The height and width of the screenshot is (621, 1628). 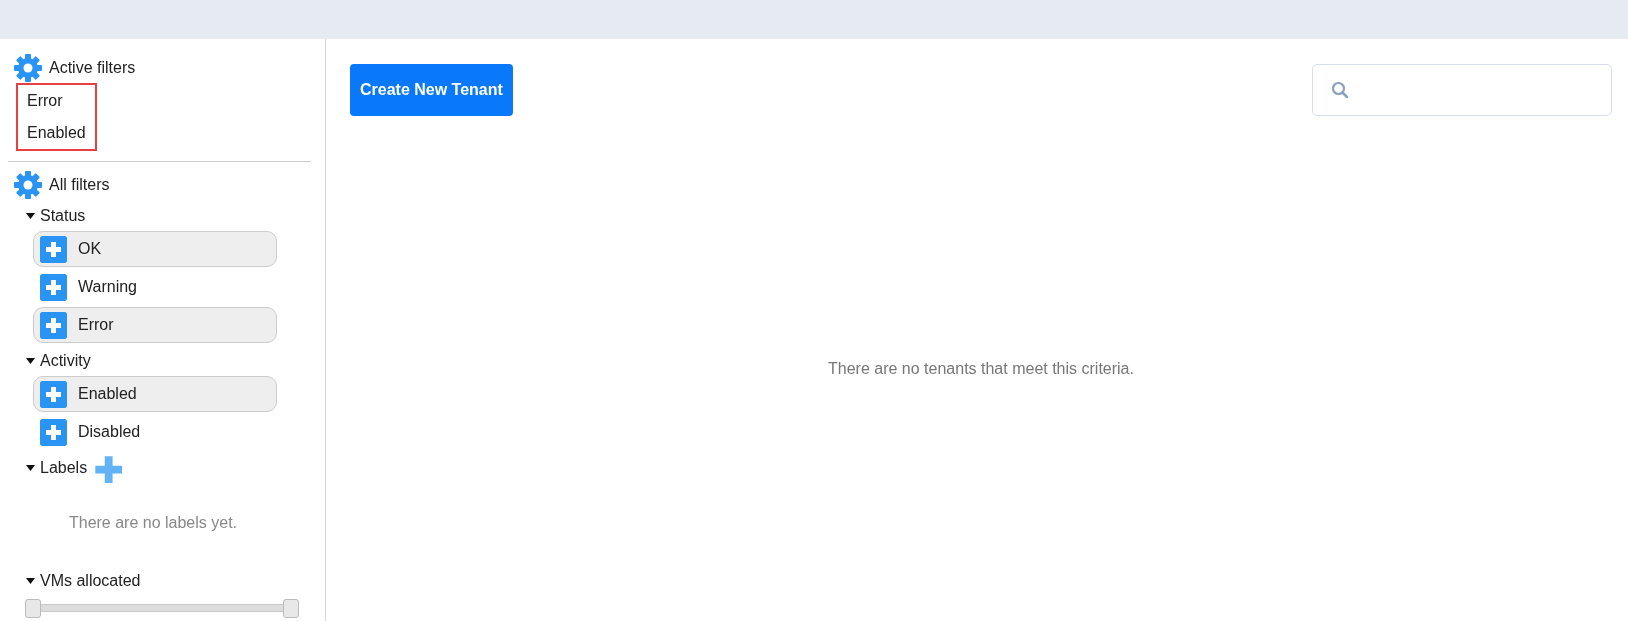 What do you see at coordinates (155, 432) in the screenshot?
I see `filter-option: Disabled` at bounding box center [155, 432].